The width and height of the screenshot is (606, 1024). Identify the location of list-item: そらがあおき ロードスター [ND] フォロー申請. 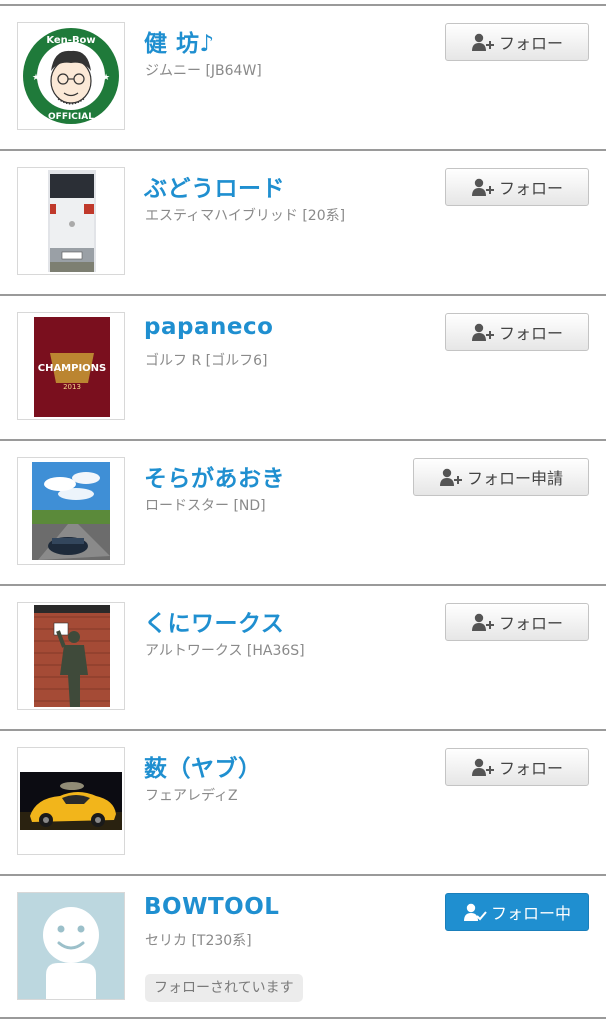
(303, 513).